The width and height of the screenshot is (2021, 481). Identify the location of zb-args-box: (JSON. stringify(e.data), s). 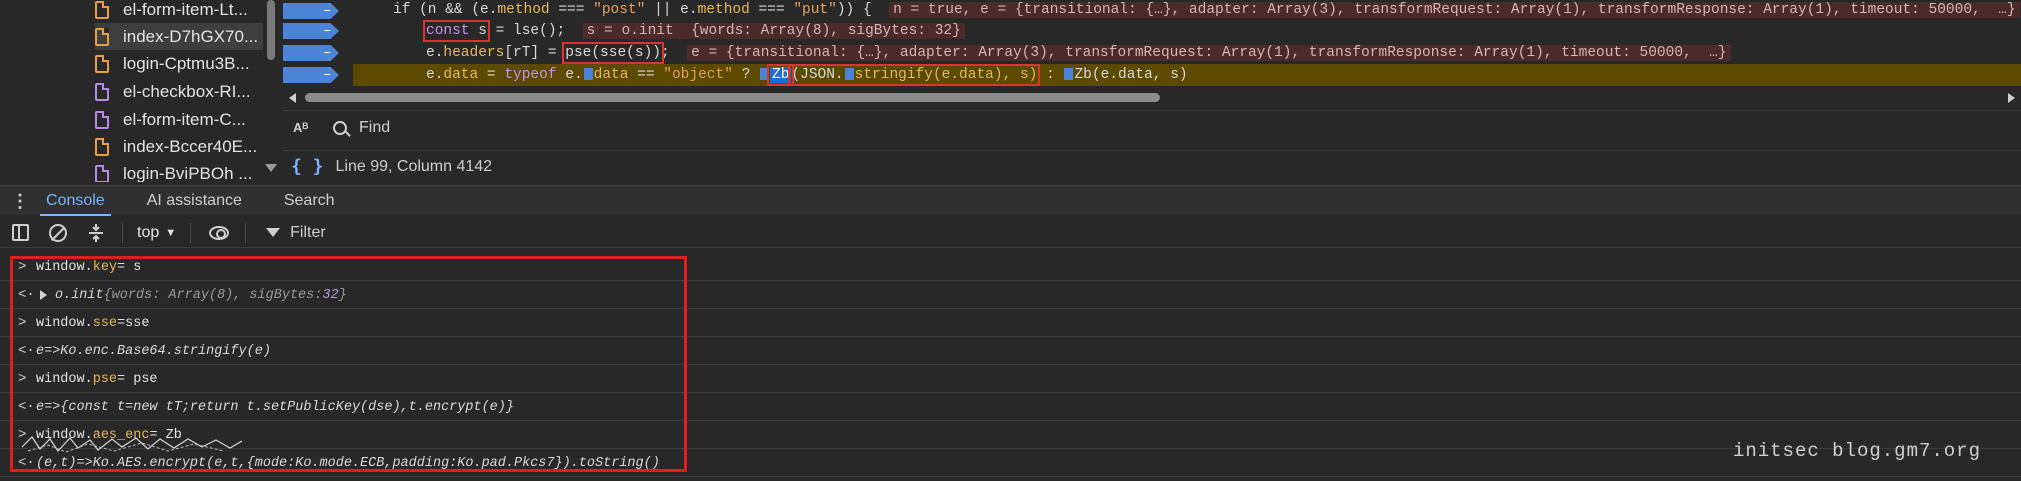
(914, 75).